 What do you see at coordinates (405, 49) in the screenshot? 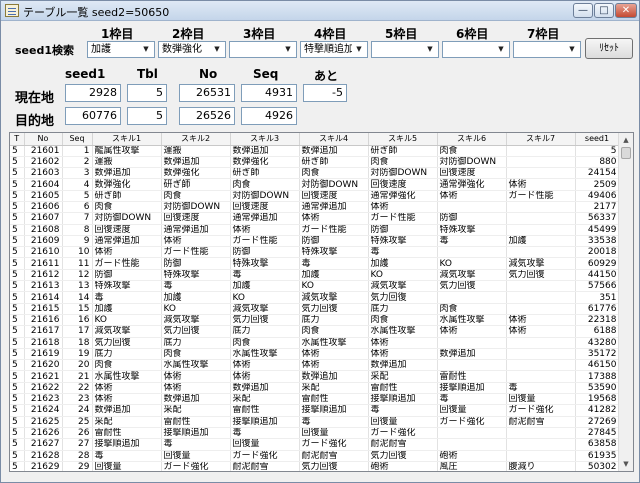
I see `frame-5-select: ▼` at bounding box center [405, 49].